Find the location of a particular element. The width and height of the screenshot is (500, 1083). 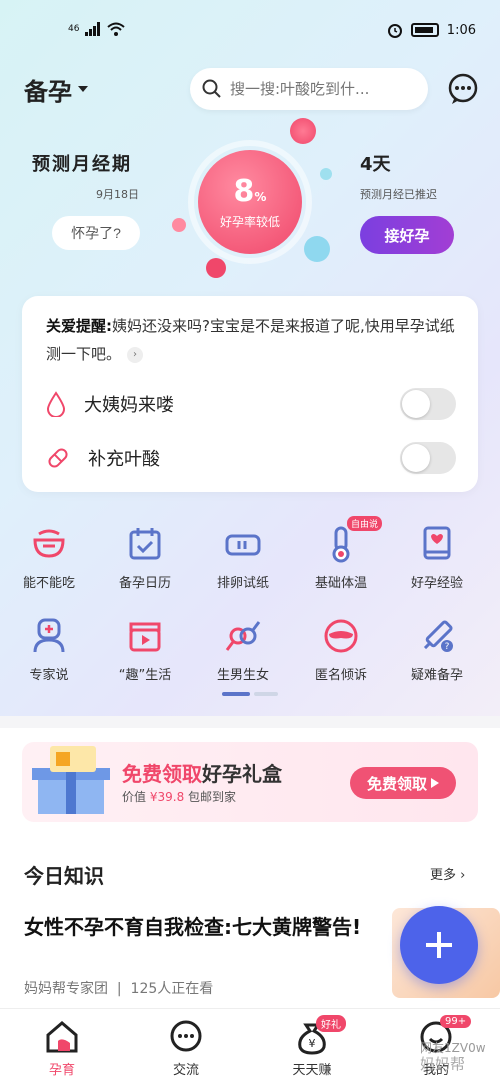

nav-label: 天天赚 is located at coordinates (312, 1070).